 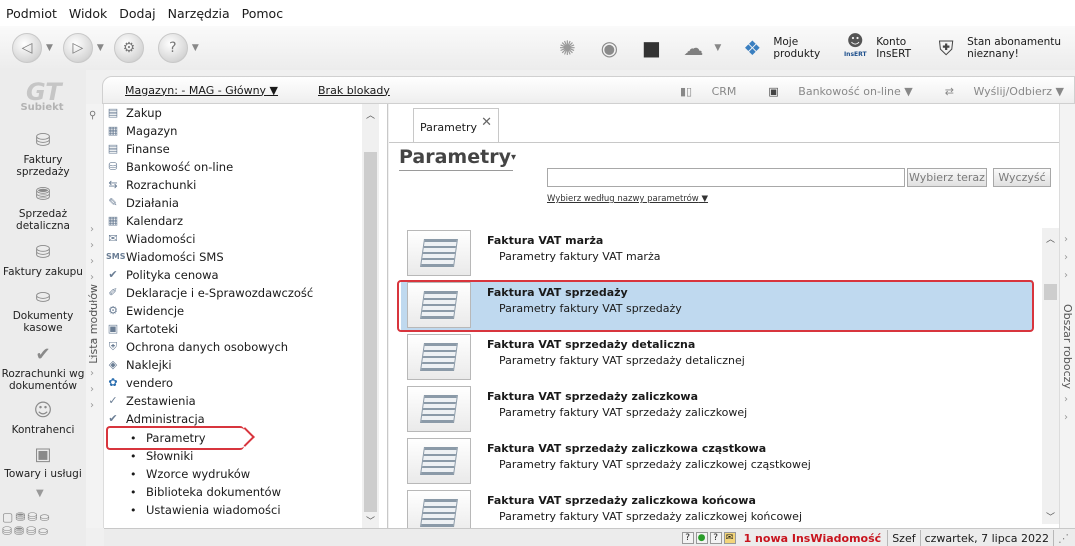 What do you see at coordinates (201, 90) in the screenshot?
I see `warehouse-selector: Magazyn: - MAG - Główny ▼` at bounding box center [201, 90].